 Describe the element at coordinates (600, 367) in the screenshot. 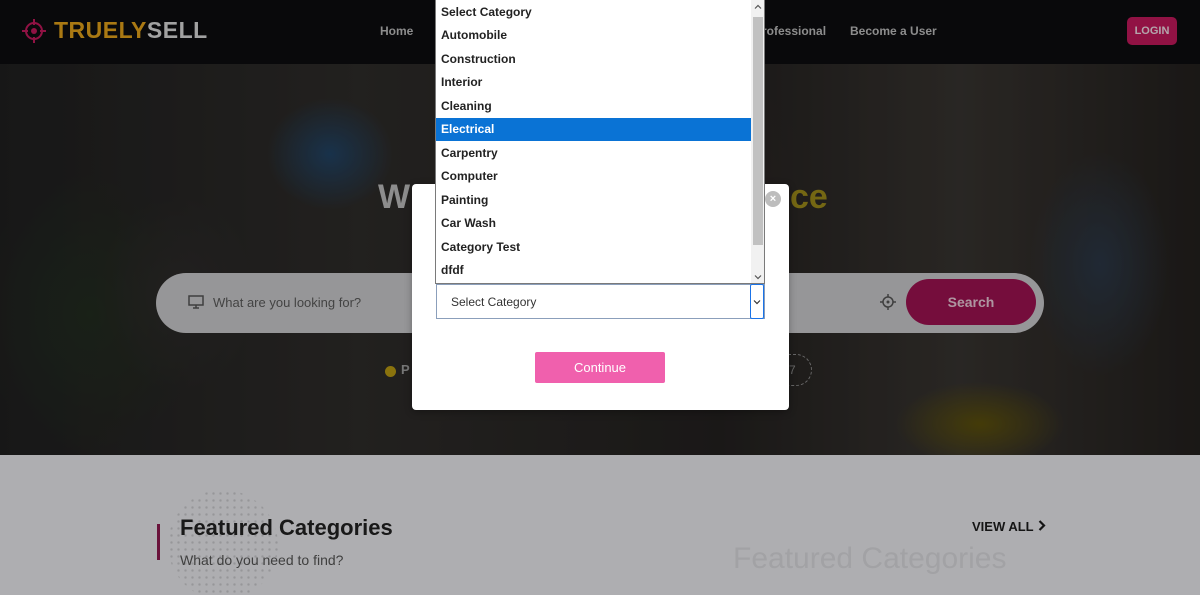

I see `continue-button: Continue` at that location.